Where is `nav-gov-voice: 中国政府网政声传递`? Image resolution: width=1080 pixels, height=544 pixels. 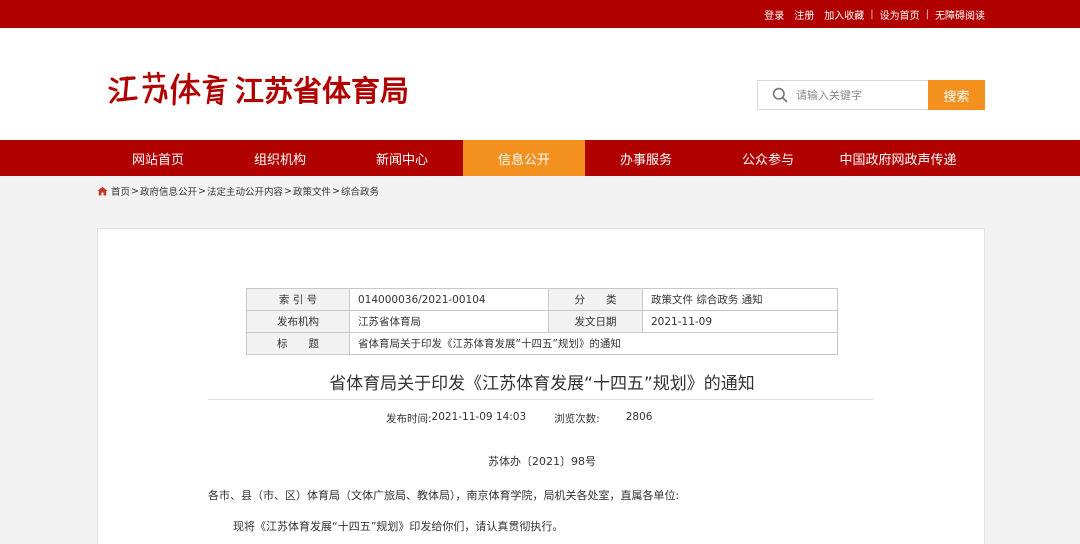 nav-gov-voice: 中国政府网政声传递 is located at coordinates (898, 158).